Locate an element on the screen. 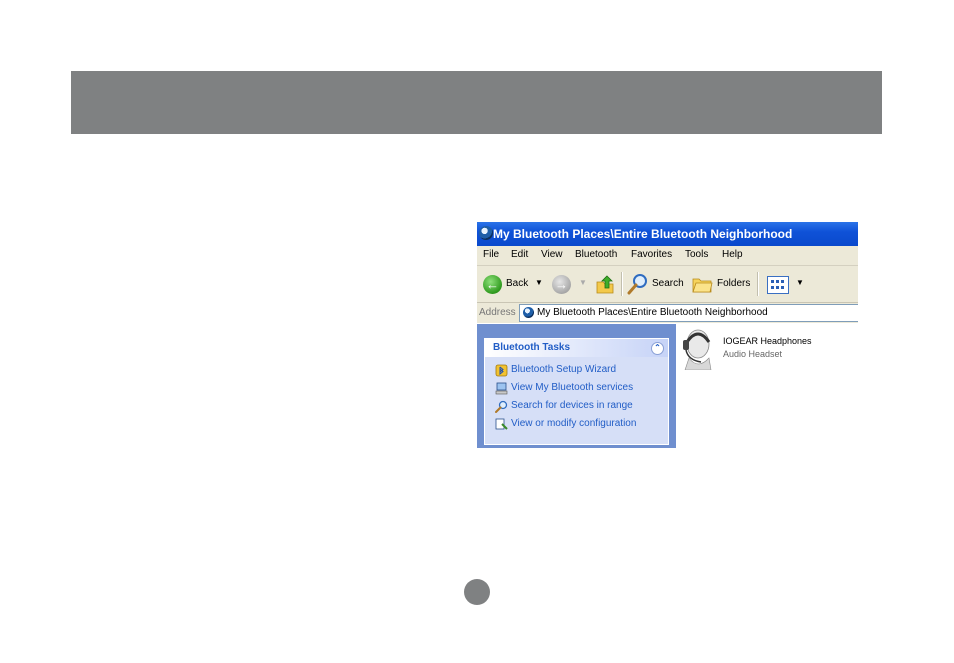  search-label: Search is located at coordinates (668, 283).